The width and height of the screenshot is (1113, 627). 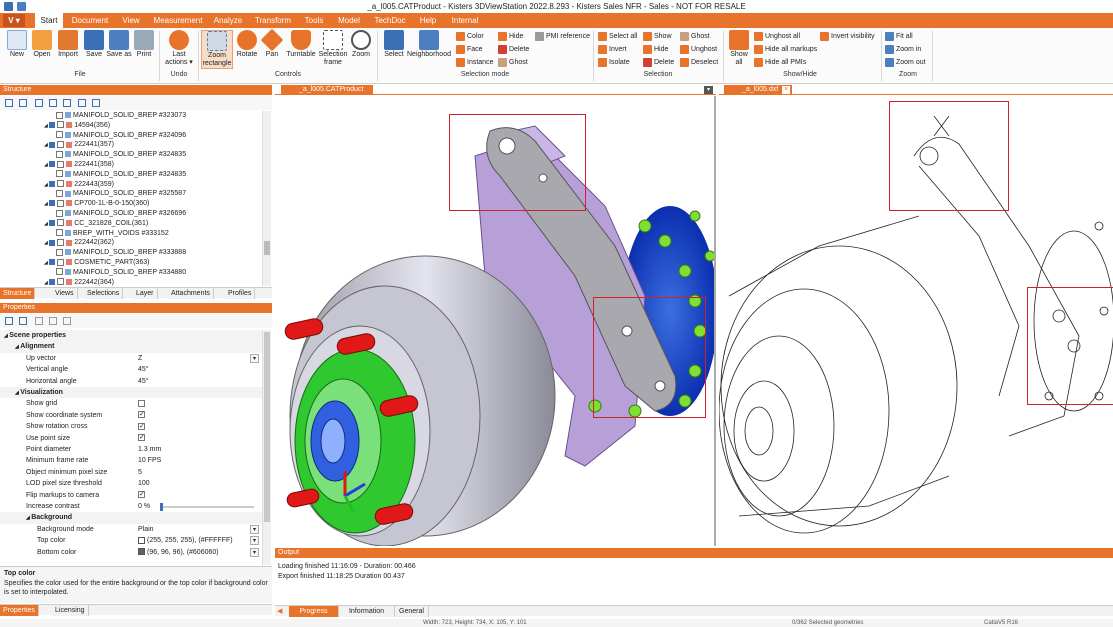 What do you see at coordinates (905, 62) in the screenshot?
I see `zoom-out-button: Zoom out` at bounding box center [905, 62].